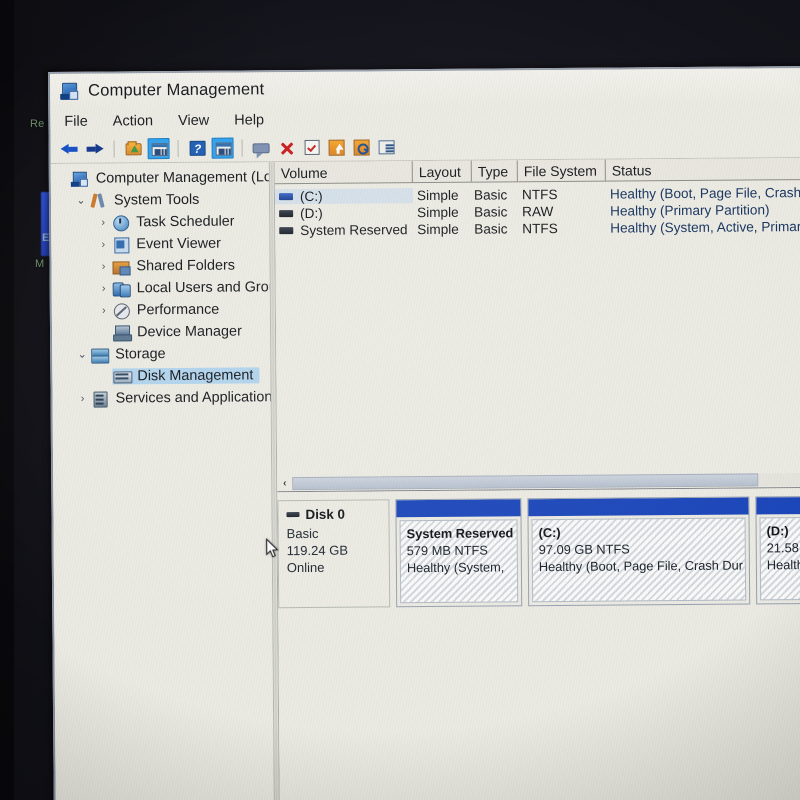  I want to click on performance-icon, so click(122, 310).